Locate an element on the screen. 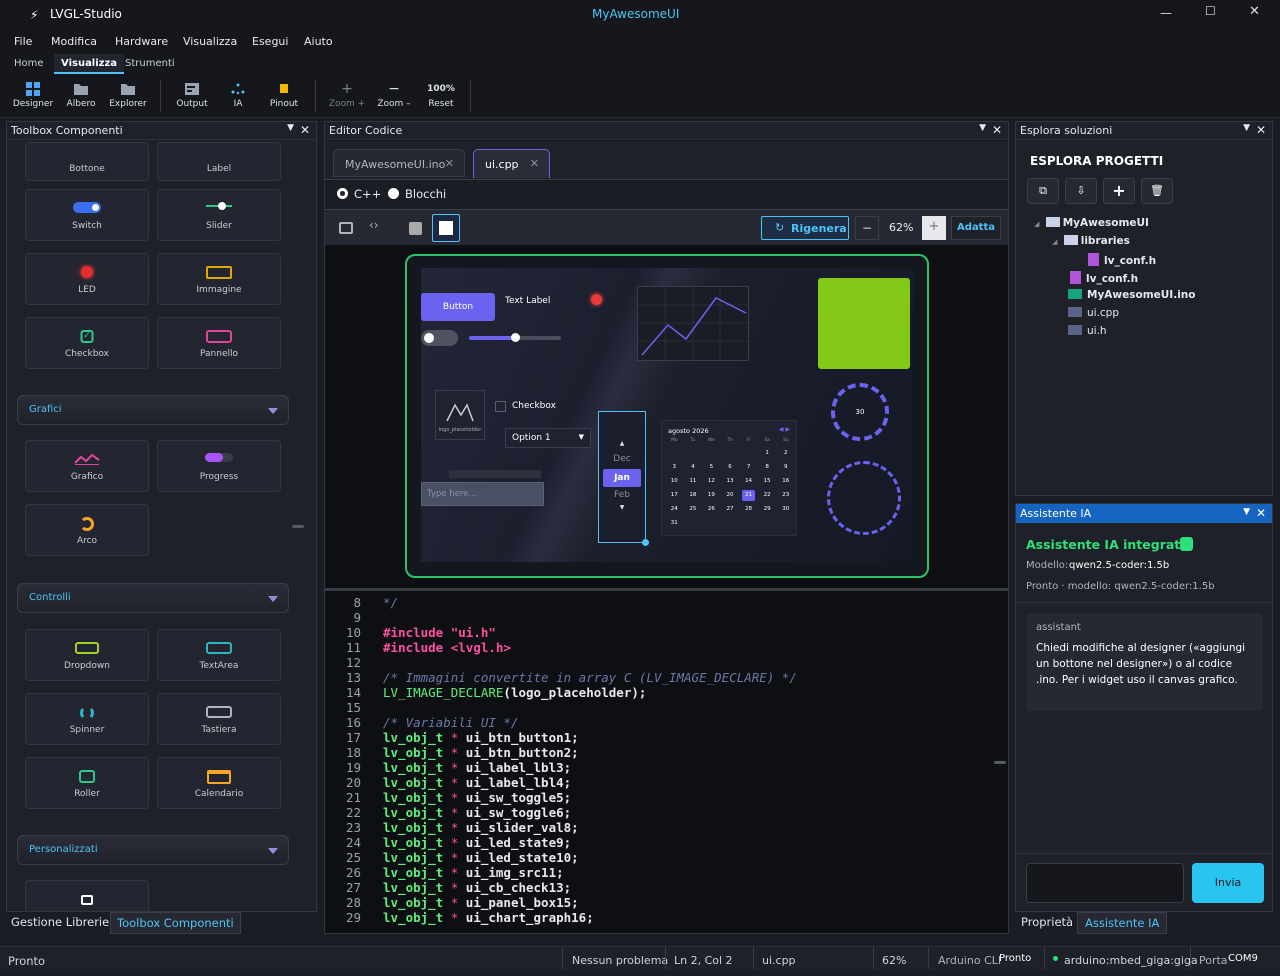 The width and height of the screenshot is (1280, 976). radio-cpp is located at coordinates (342, 193).